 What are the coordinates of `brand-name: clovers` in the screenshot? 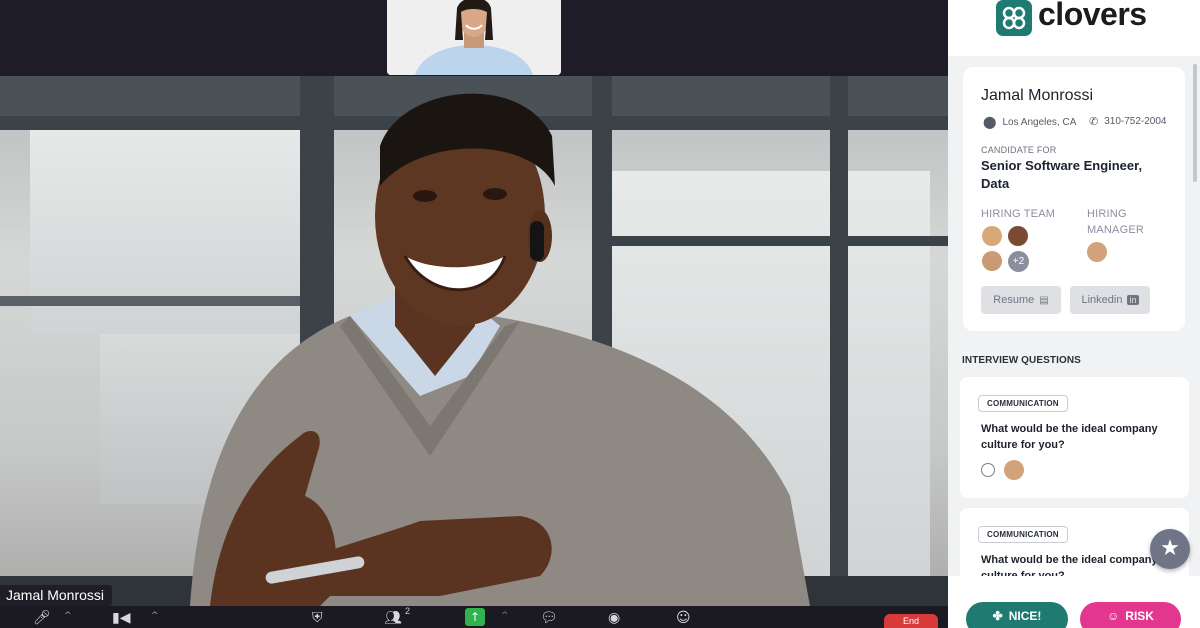 It's located at (1092, 16).